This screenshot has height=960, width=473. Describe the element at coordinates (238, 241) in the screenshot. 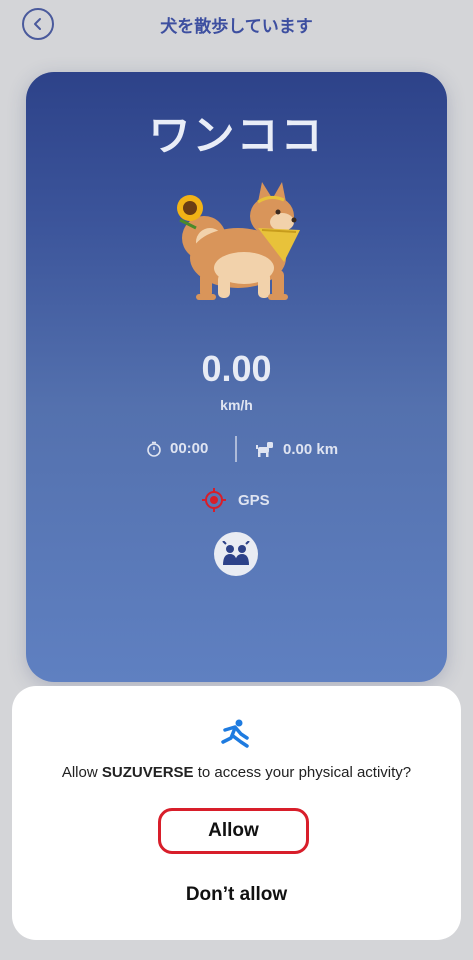

I see `dog-avatar` at that location.